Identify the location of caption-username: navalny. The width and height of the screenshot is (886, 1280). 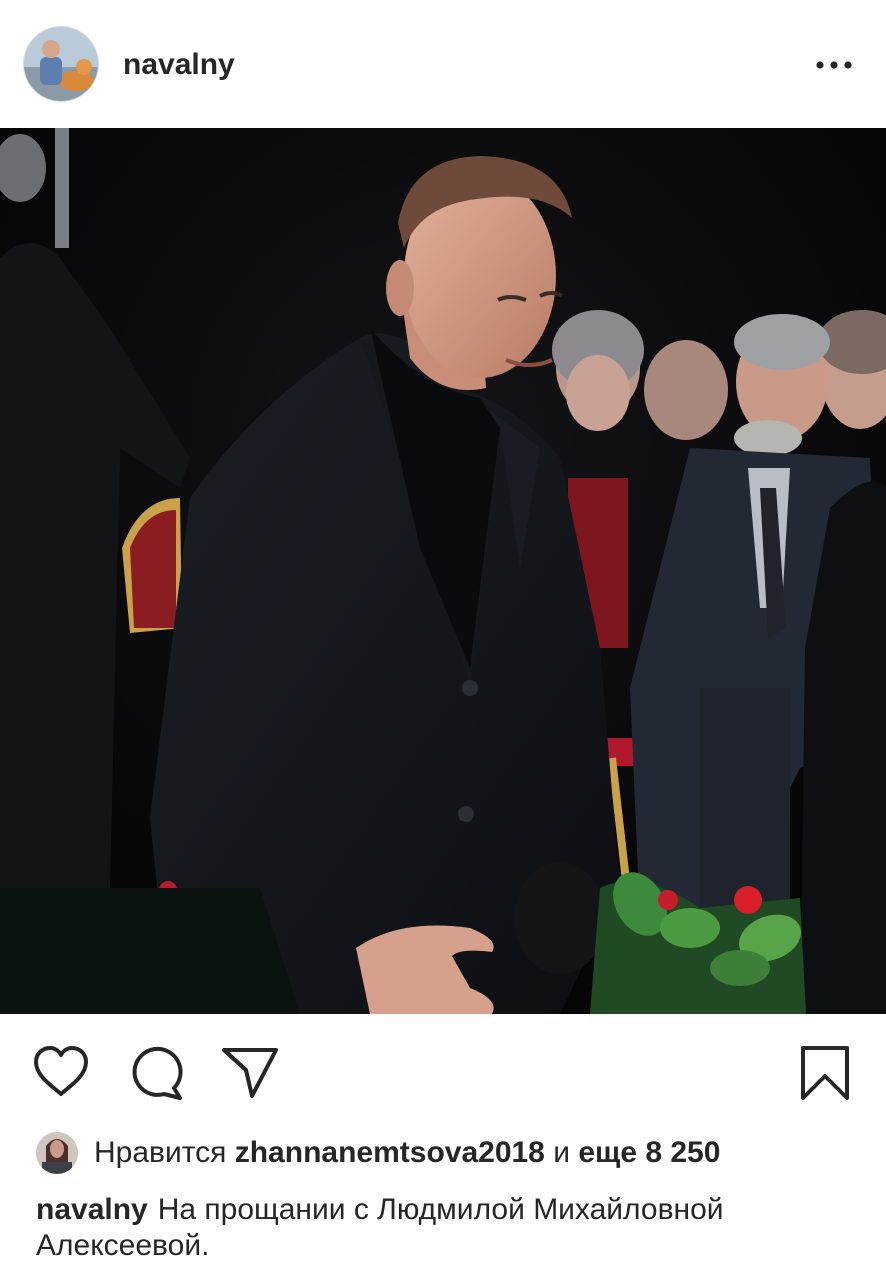
(92, 1209).